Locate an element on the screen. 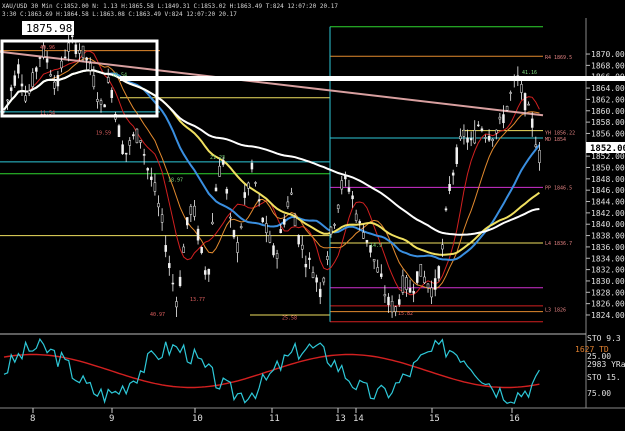 Image resolution: width=625 pixels, height=431 pixels. oscillator-label: 2983 YRange is located at coordinates (606, 364).